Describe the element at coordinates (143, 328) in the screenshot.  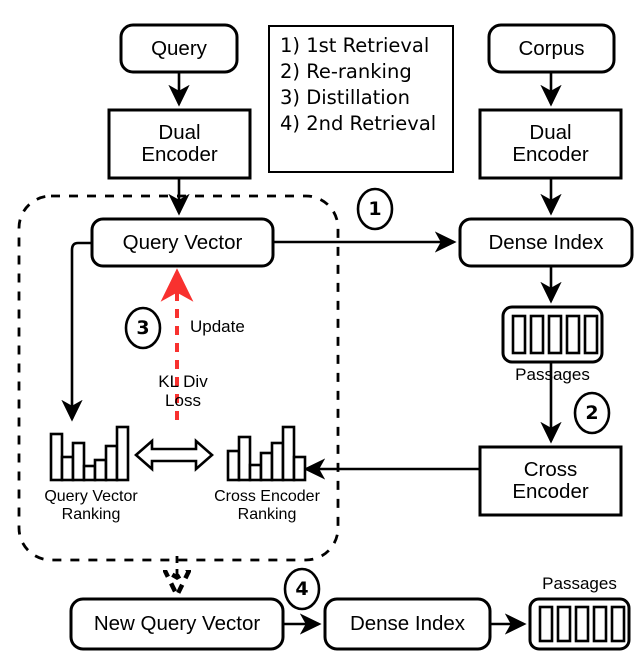
I see `step3-badge-label: 3` at that location.